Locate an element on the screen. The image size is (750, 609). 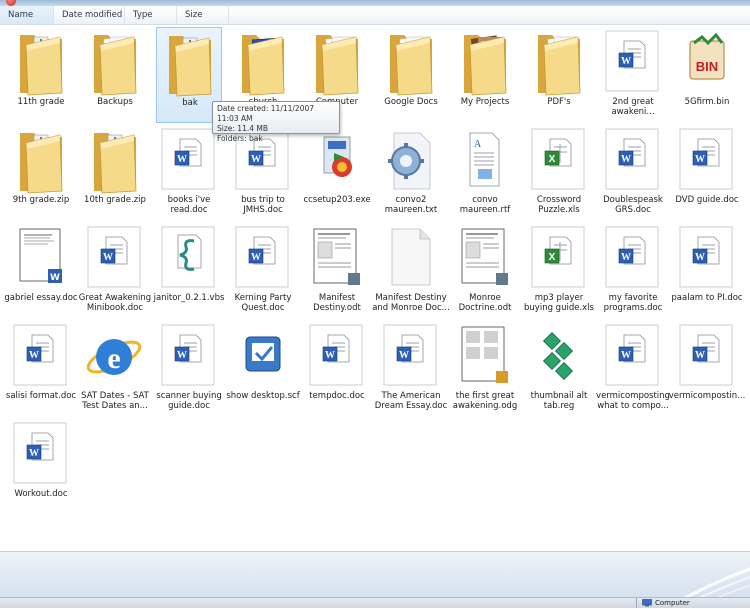
file-item-label: PDF's is located at coordinates (559, 102).